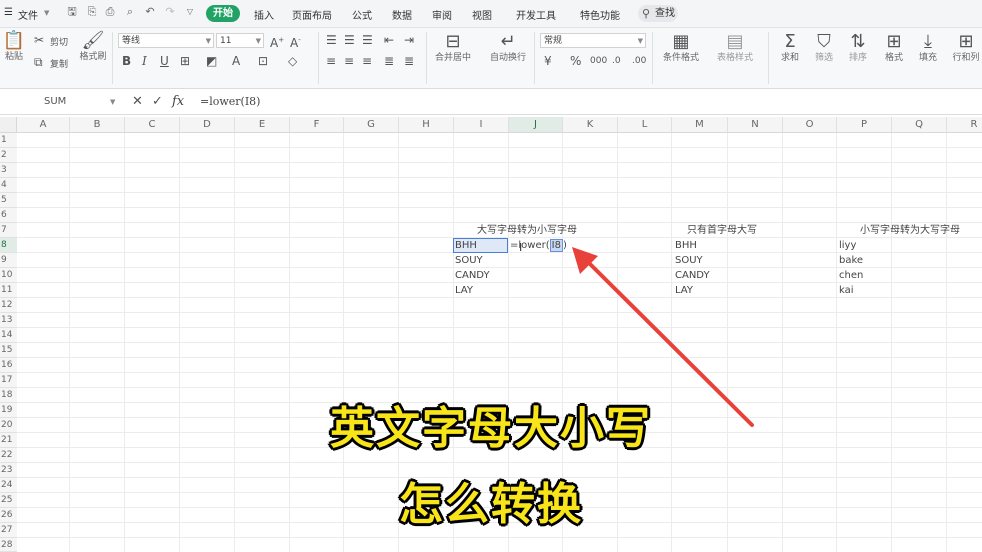 Image resolution: width=982 pixels, height=552 pixels. Describe the element at coordinates (491, 504) in the screenshot. I see `caption-line-2: 怎么转换` at that location.